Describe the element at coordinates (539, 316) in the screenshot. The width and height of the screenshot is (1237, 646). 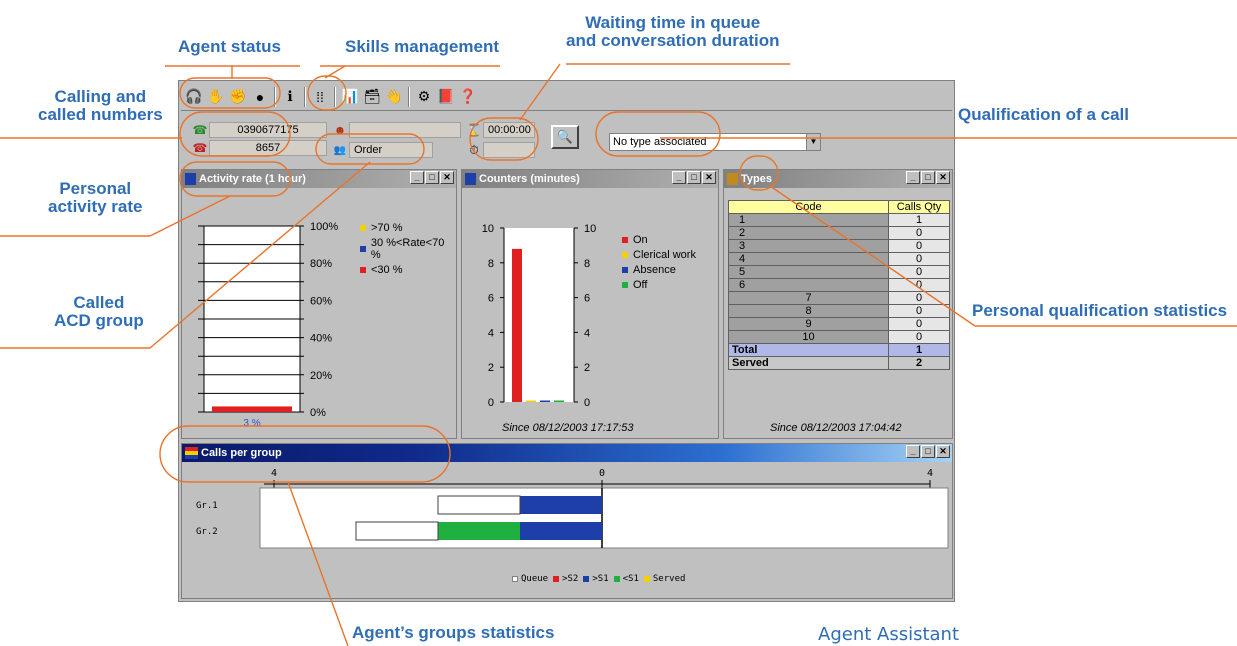
I see `counters-chart: 0 0 2 2 4 4 6 6 8 8 10 10` at that location.